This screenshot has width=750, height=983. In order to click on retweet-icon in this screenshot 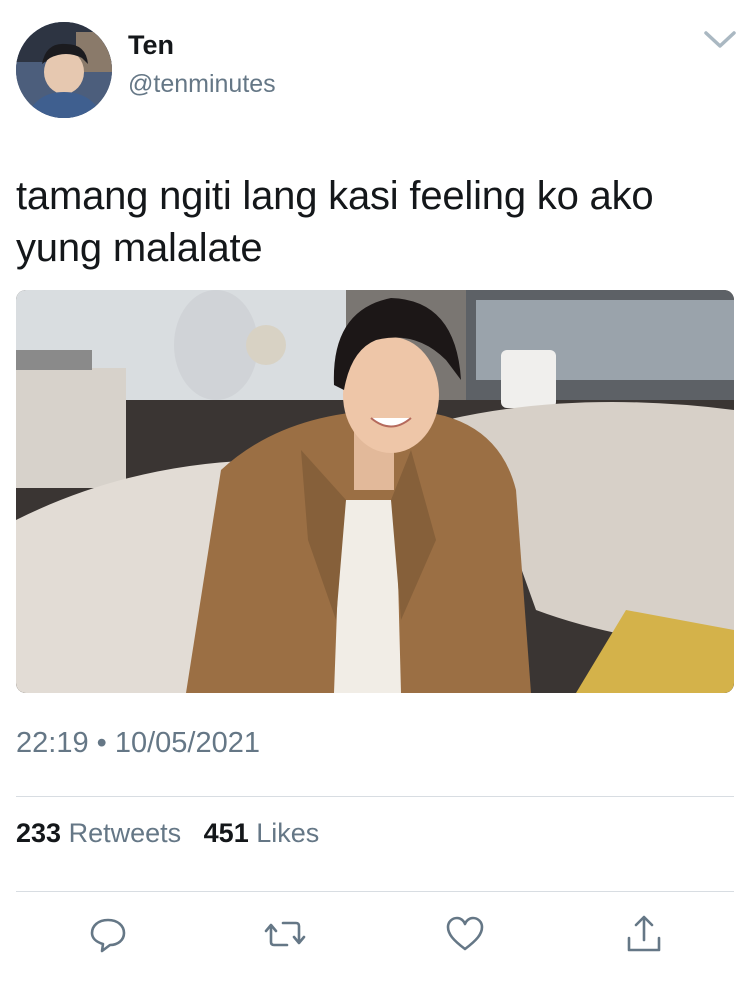, I will do `click(285, 934)`.